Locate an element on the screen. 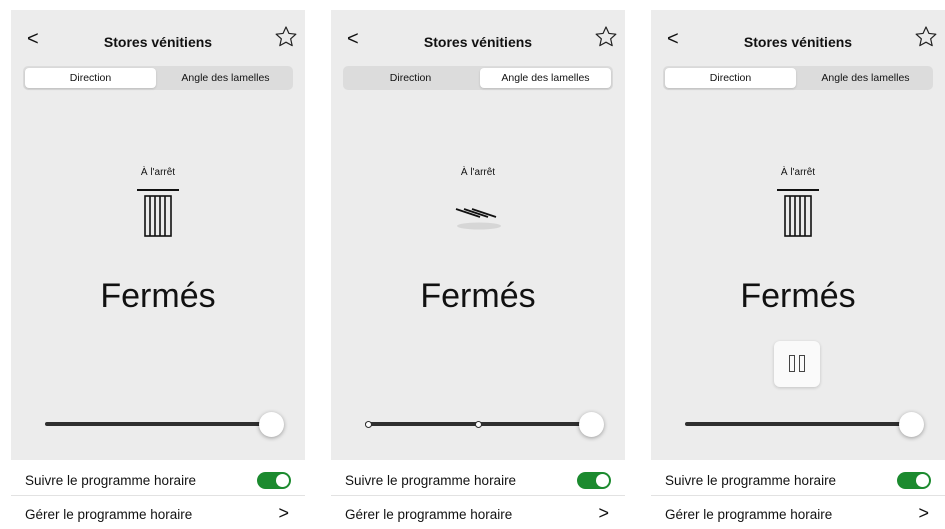 The width and height of the screenshot is (945, 529). pause-button is located at coordinates (797, 364).